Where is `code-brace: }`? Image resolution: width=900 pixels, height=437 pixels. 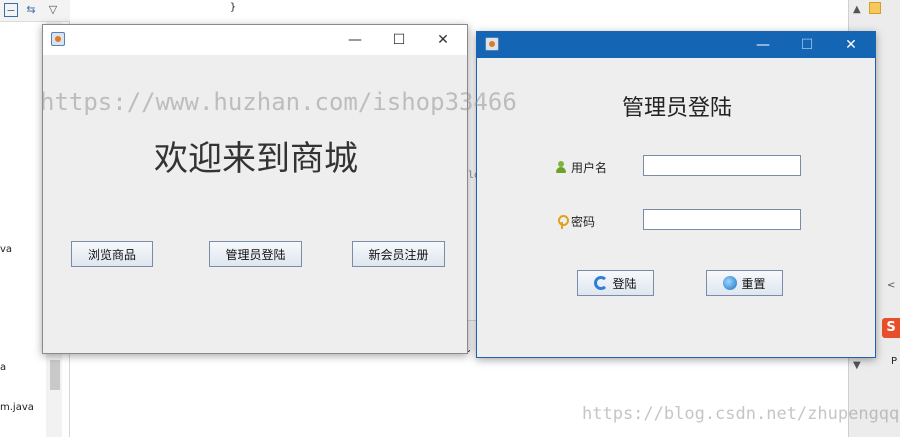
code-brace: } is located at coordinates (233, 7).